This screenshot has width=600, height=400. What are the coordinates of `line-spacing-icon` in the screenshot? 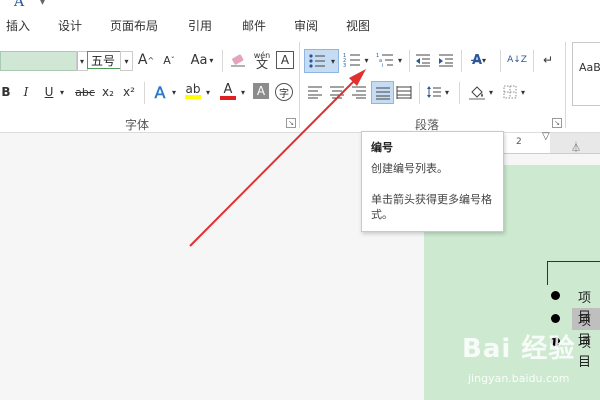 It's located at (434, 92).